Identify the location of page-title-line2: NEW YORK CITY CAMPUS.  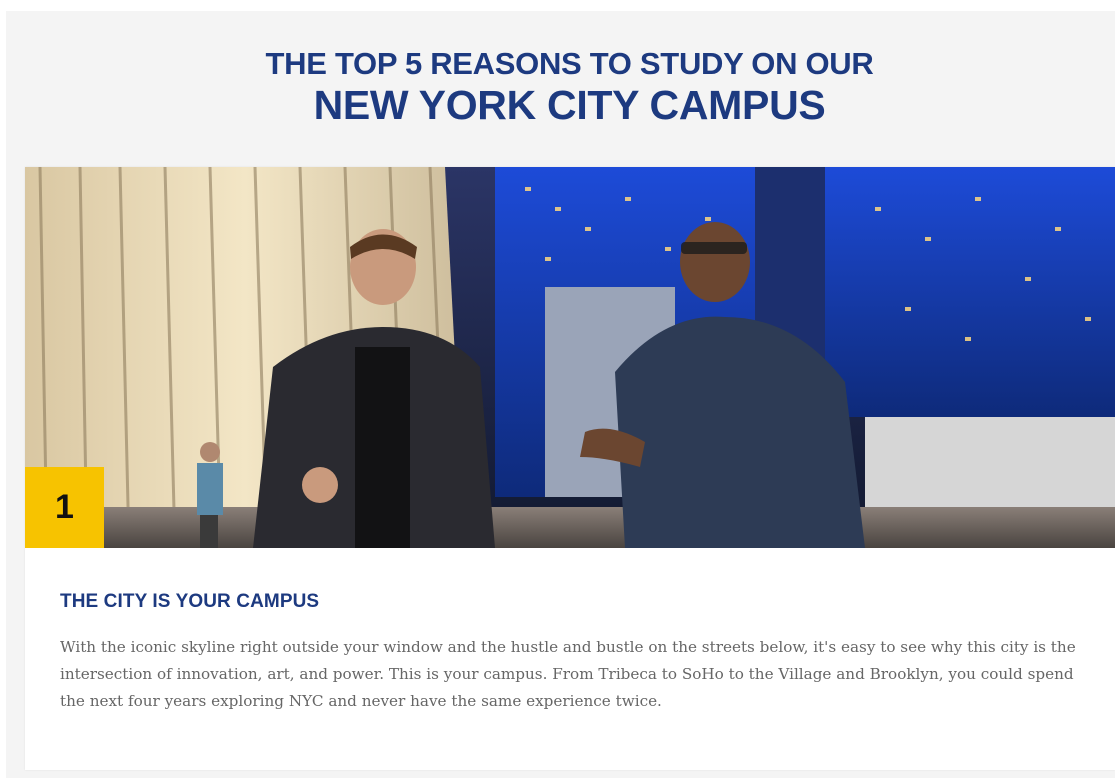
(569, 105).